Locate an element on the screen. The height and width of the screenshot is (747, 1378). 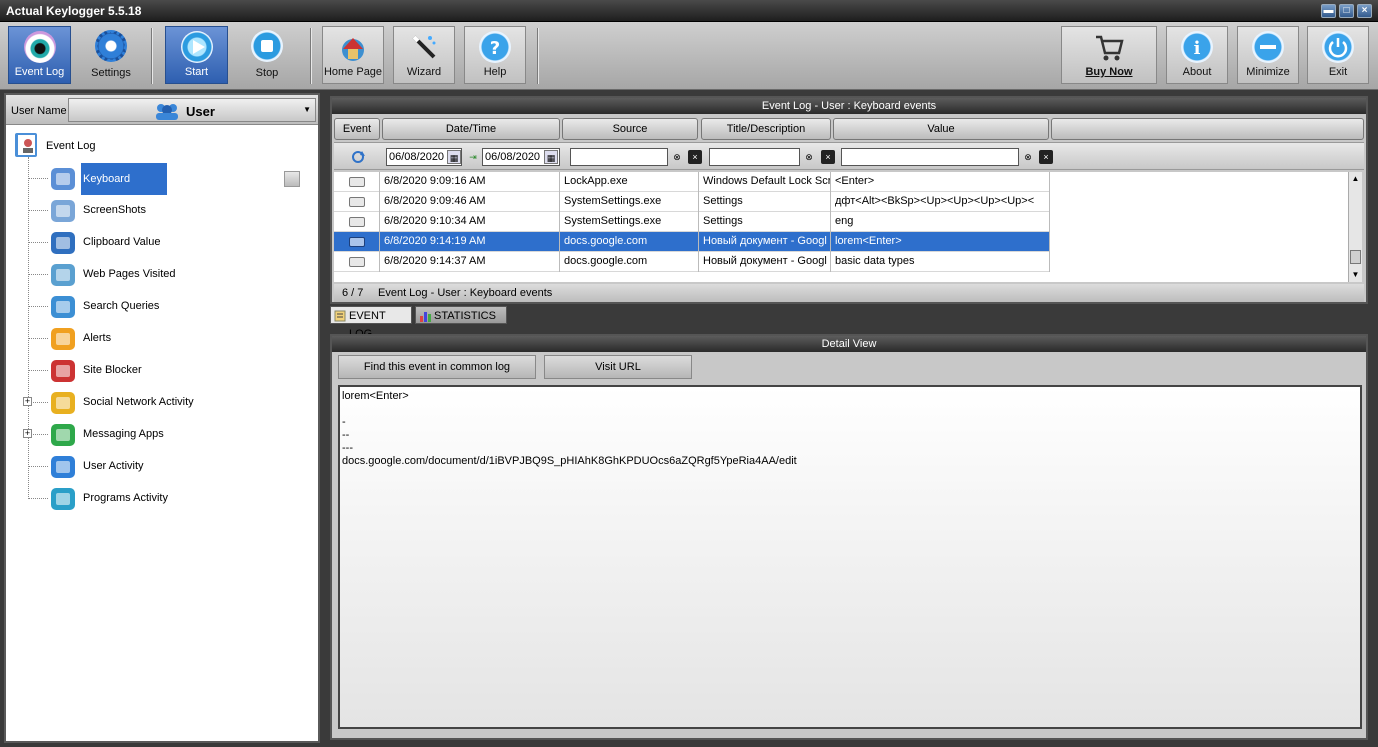
buy-now-button: Buy Now is located at coordinates (1109, 55).